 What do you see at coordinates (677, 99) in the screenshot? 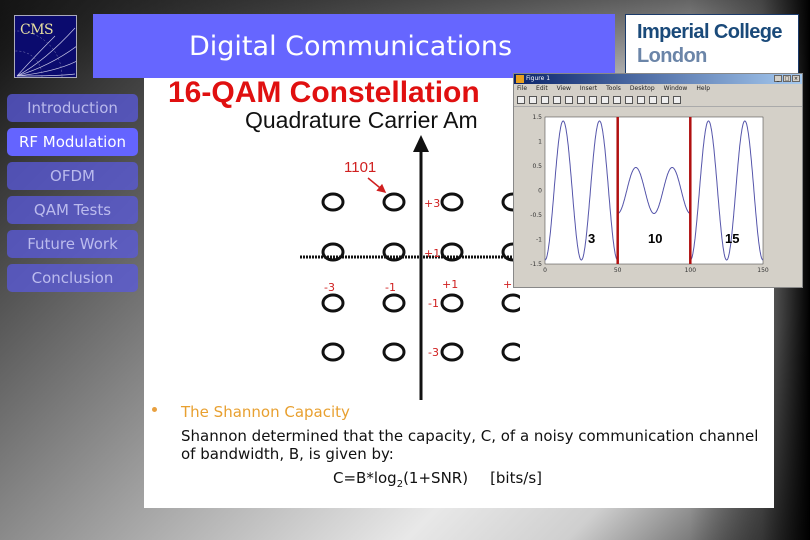
I see `show-plot-tools-icon` at bounding box center [677, 99].